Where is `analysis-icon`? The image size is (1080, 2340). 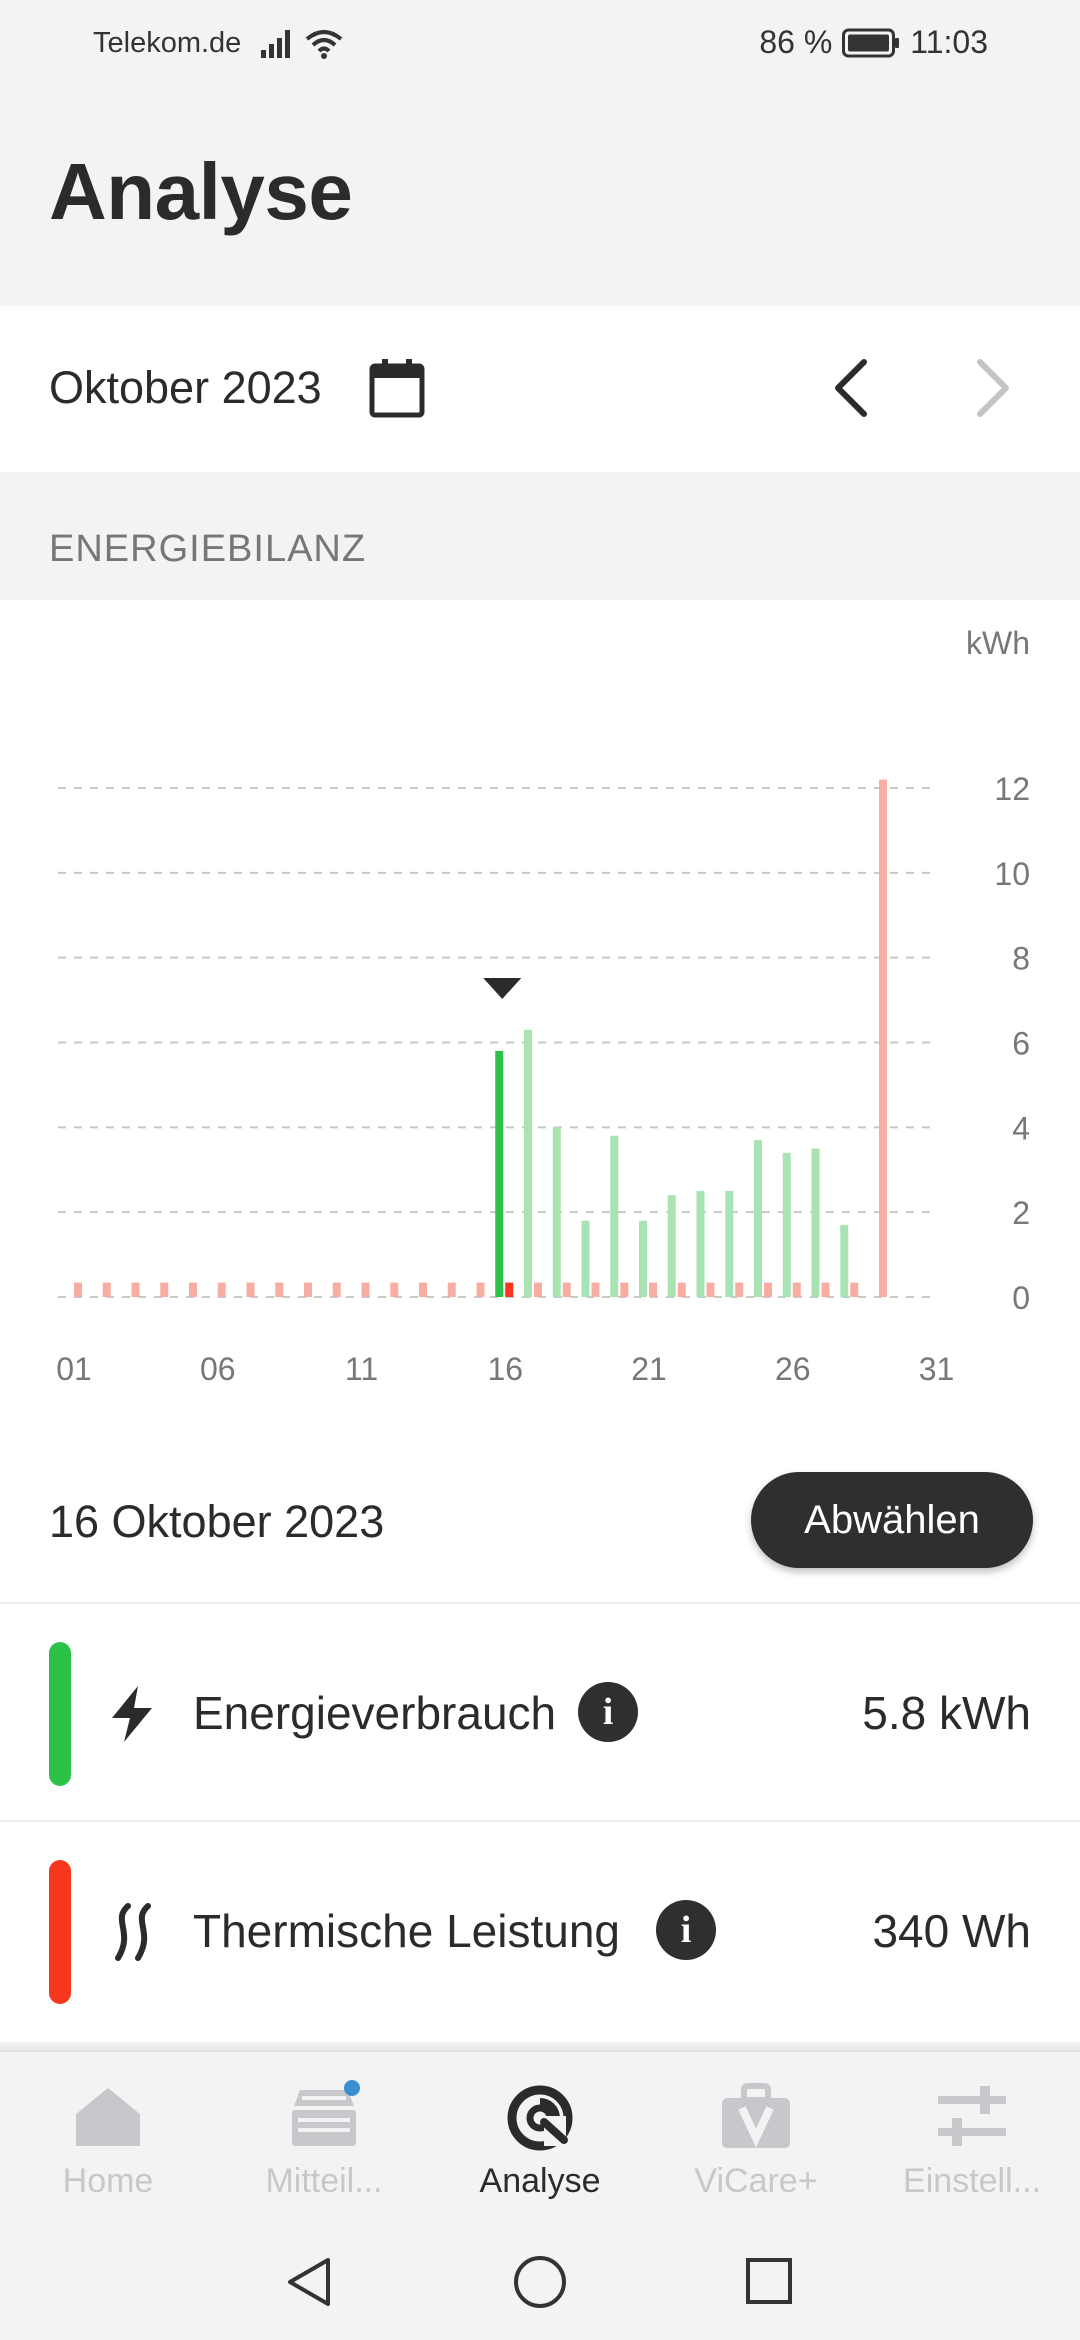
analysis-icon is located at coordinates (540, 2118).